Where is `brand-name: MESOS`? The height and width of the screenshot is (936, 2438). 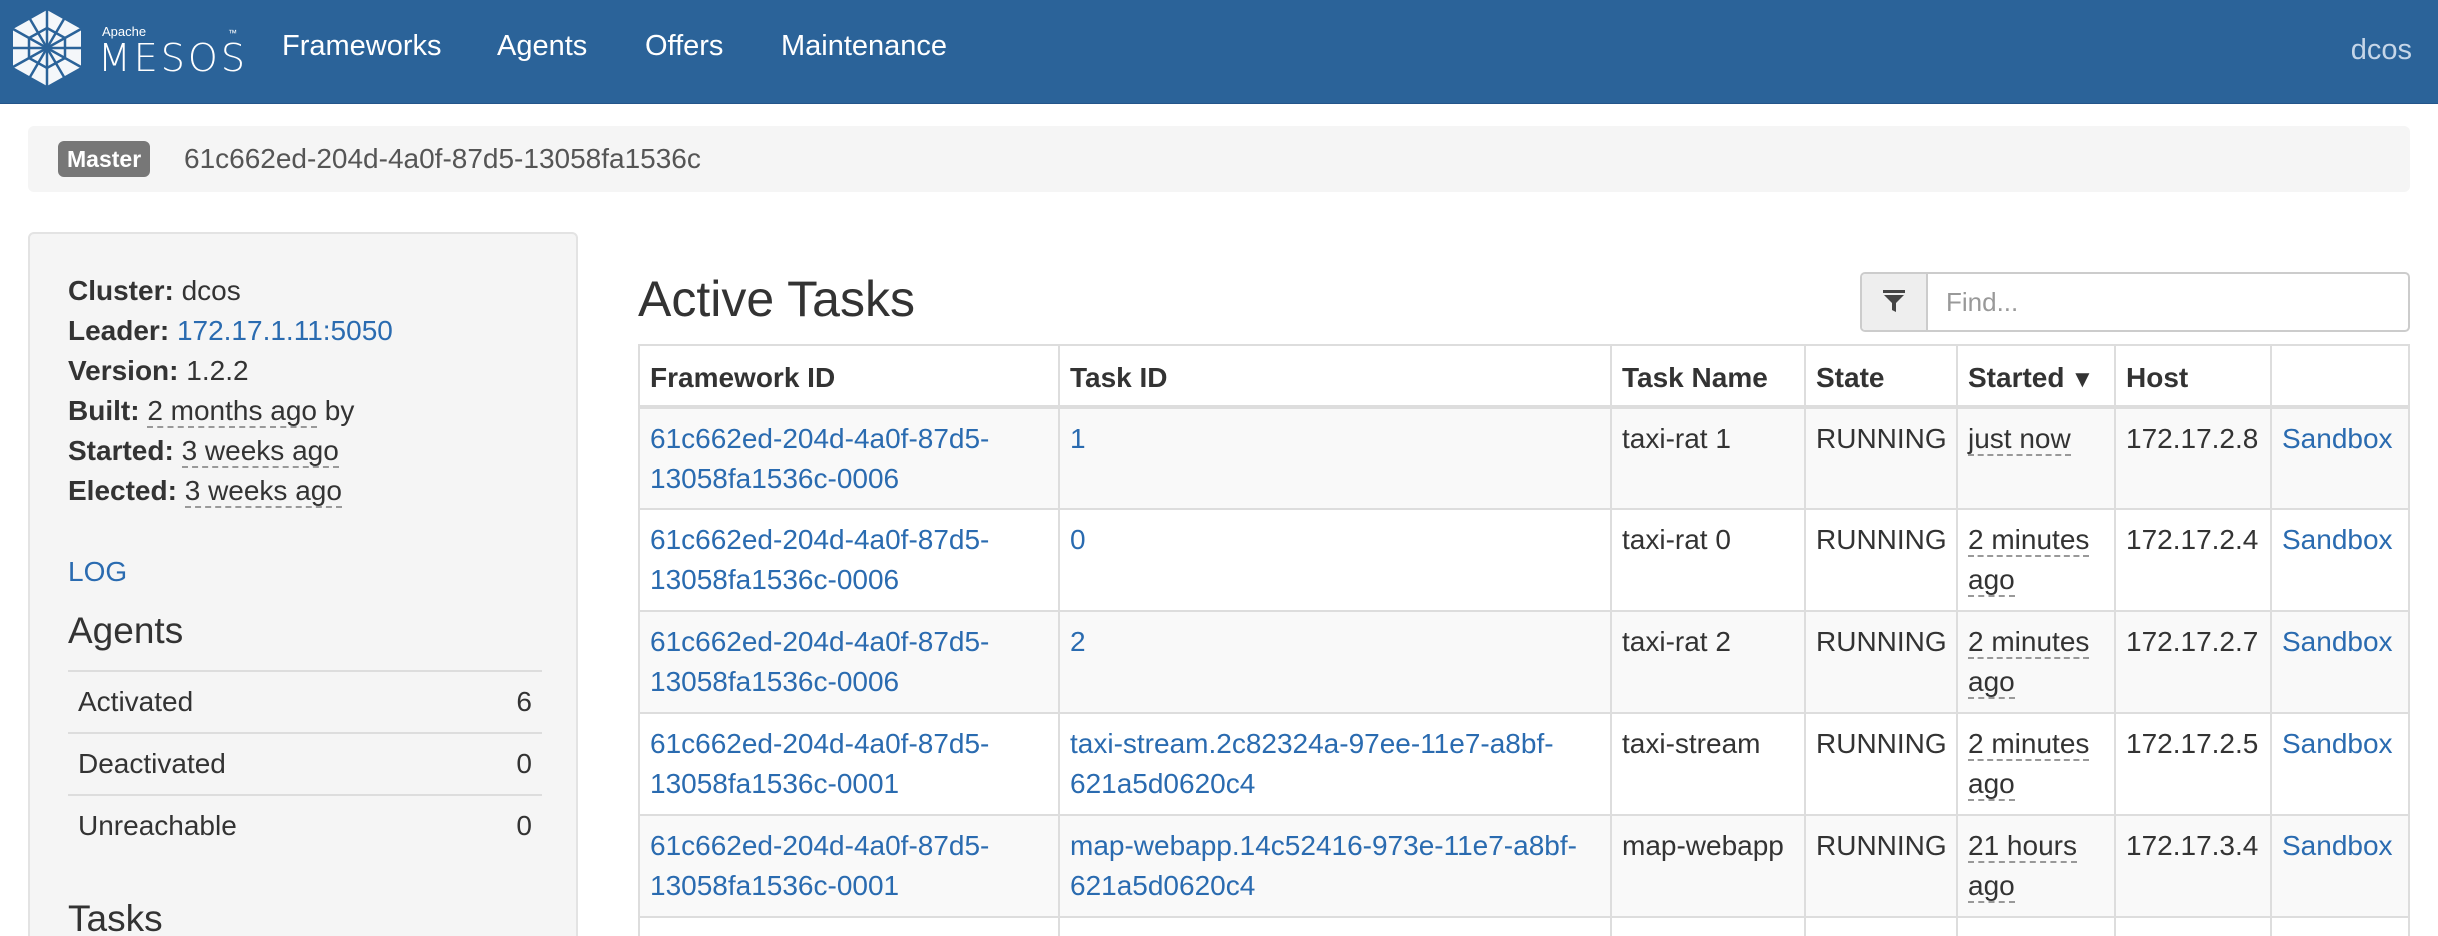
brand-name: MESOS is located at coordinates (173, 58).